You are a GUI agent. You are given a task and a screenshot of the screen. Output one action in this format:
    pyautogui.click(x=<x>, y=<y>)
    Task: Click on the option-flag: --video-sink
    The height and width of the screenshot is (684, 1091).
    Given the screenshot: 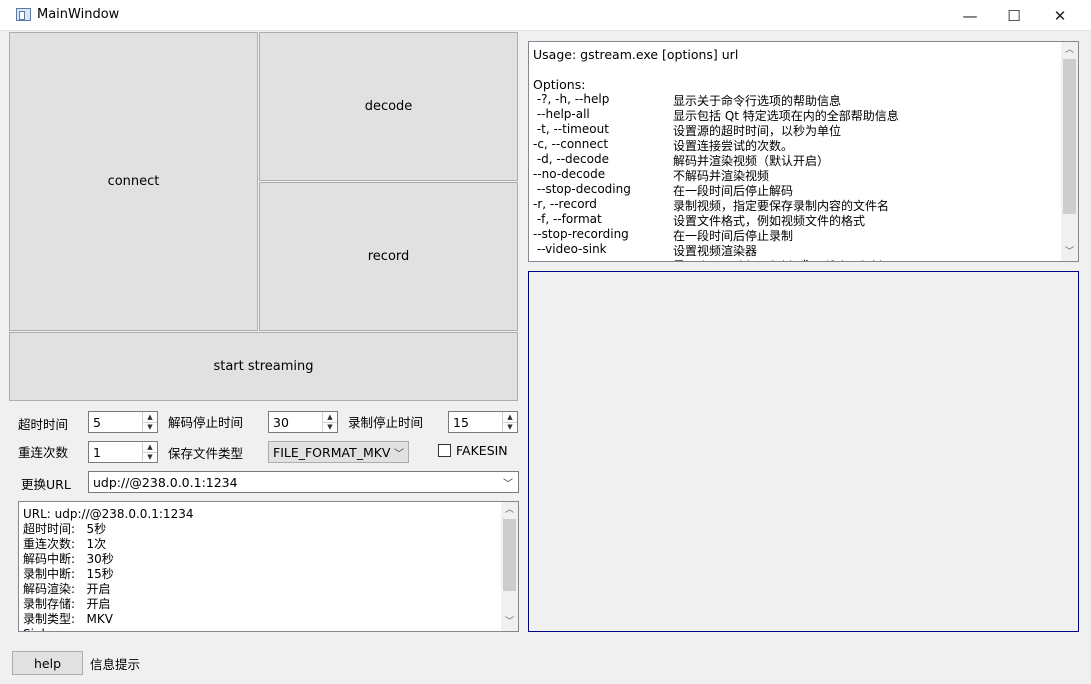 What is the action you would take?
    pyautogui.click(x=570, y=249)
    